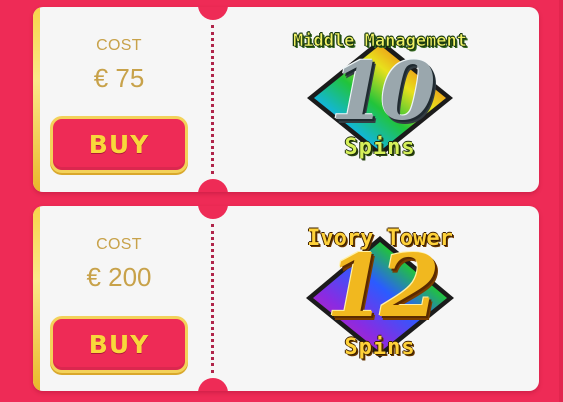 This screenshot has width=563, height=402. What do you see at coordinates (561, 201) in the screenshot?
I see `page-edge` at bounding box center [561, 201].